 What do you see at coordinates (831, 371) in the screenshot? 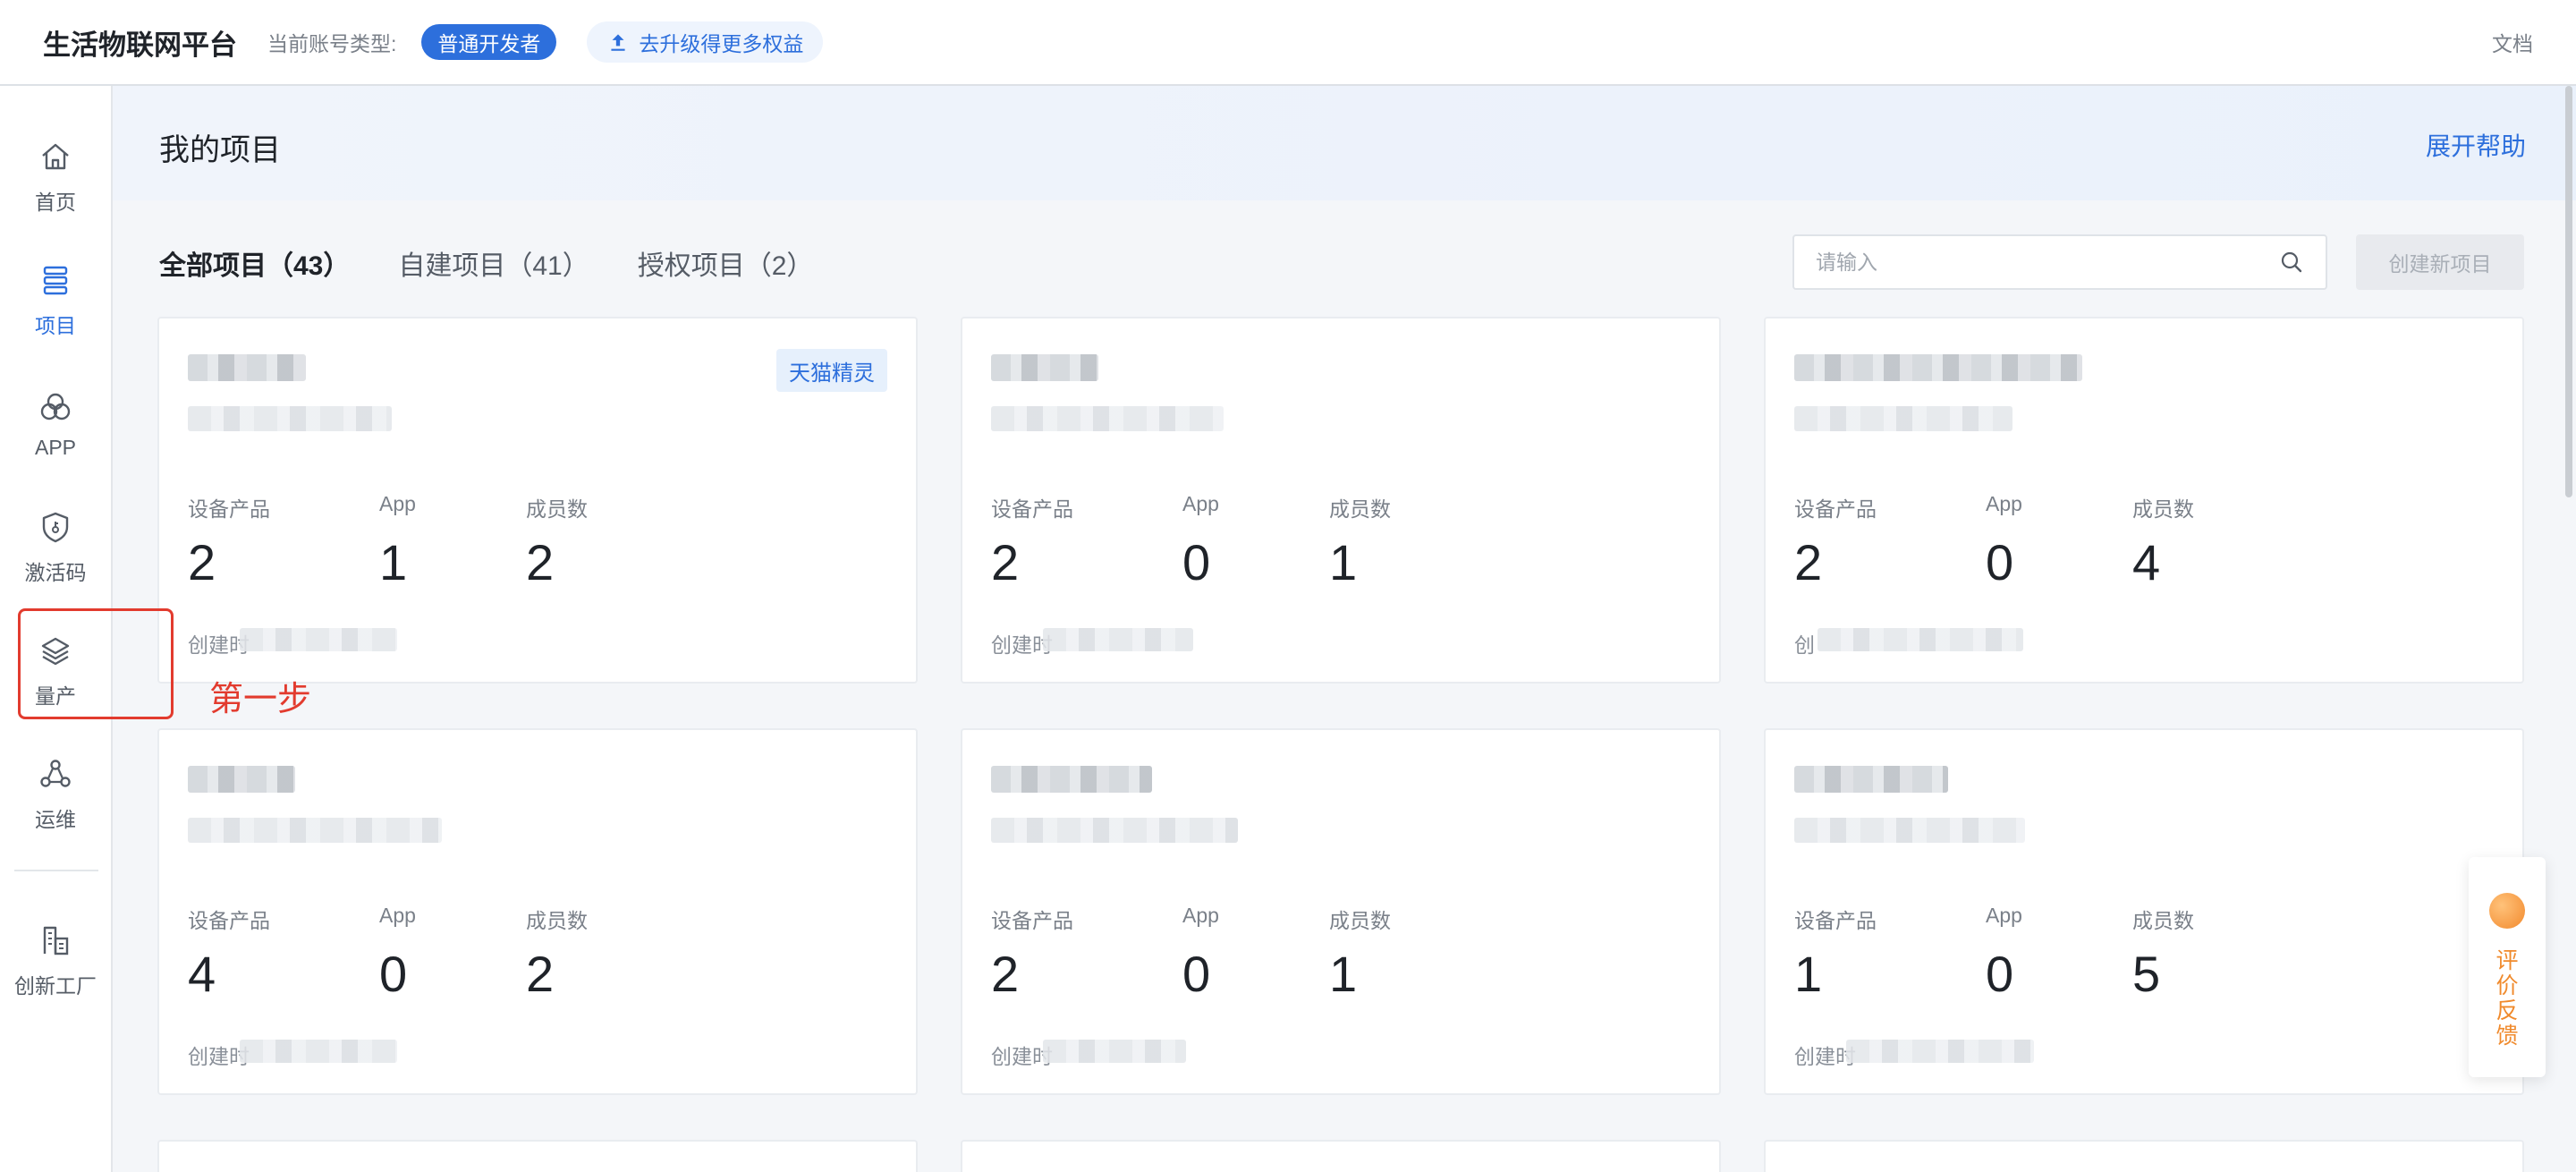
I see `tmall-genie-tag: 天猫精灵` at bounding box center [831, 371].